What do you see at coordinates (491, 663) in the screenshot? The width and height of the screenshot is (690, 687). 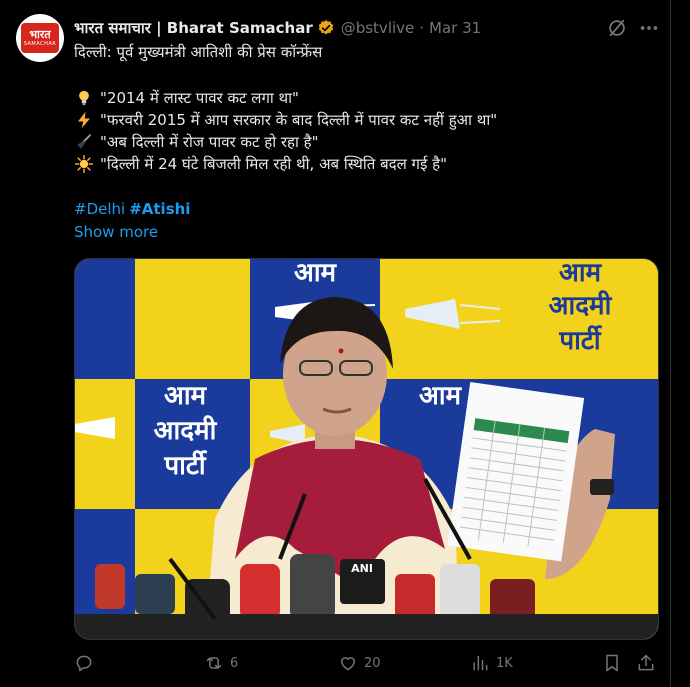 I see `views-button: 1K` at bounding box center [491, 663].